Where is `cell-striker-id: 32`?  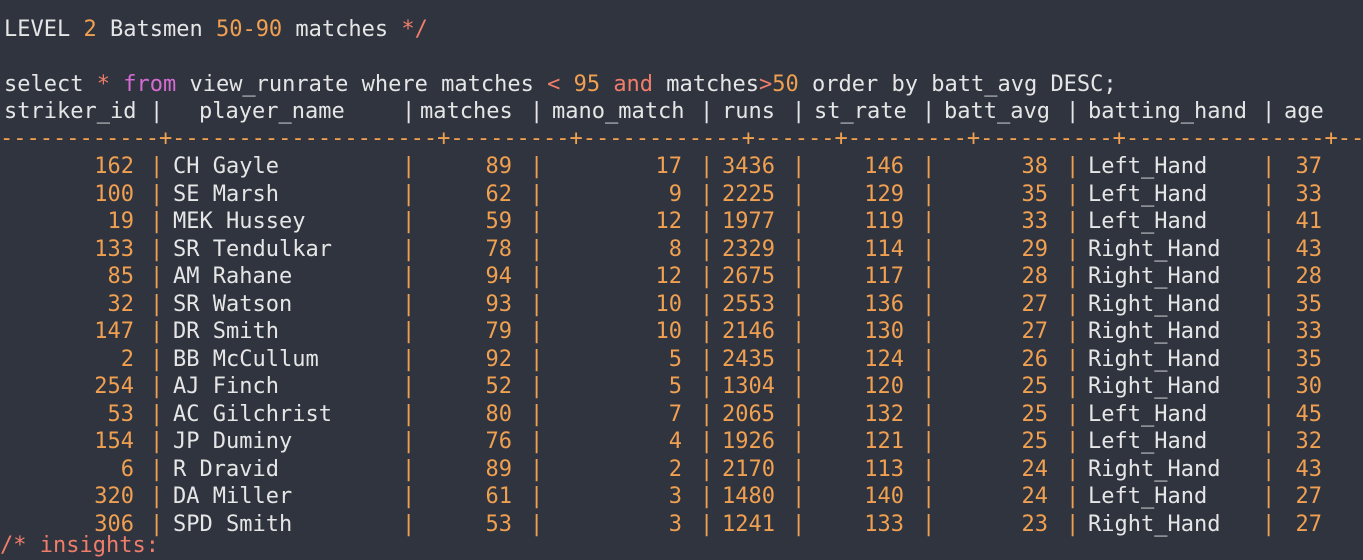 cell-striker-id: 32 is located at coordinates (121, 304).